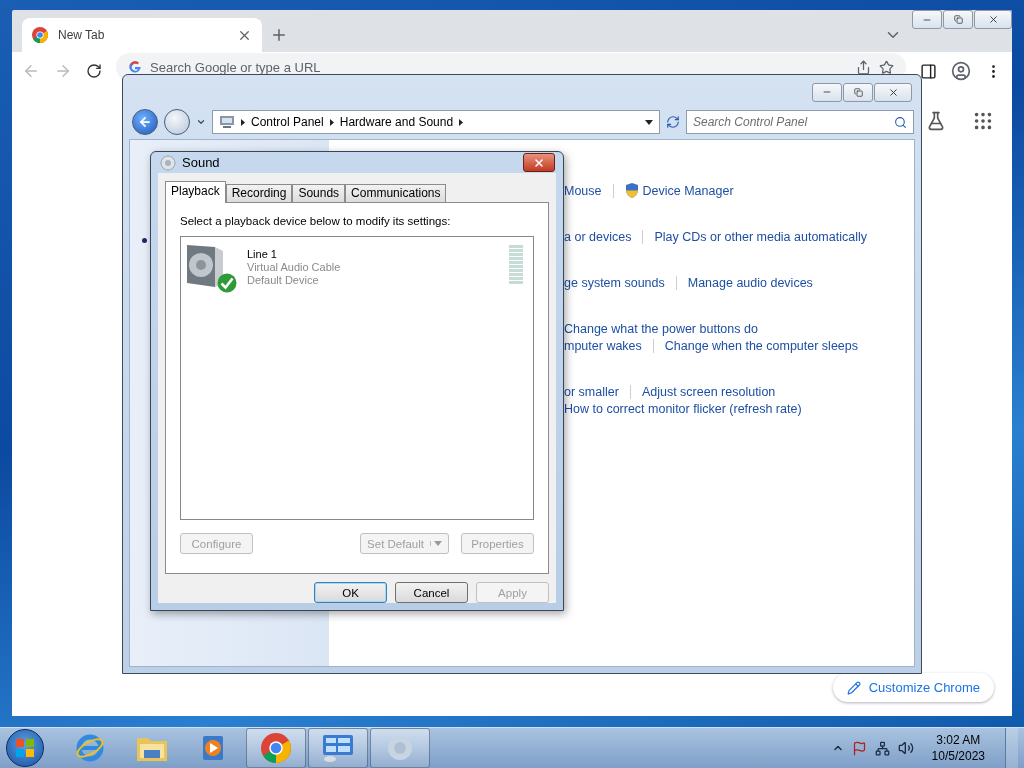 Image resolution: width=1024 pixels, height=768 pixels. Describe the element at coordinates (886, 67) in the screenshot. I see `star-icon` at that location.